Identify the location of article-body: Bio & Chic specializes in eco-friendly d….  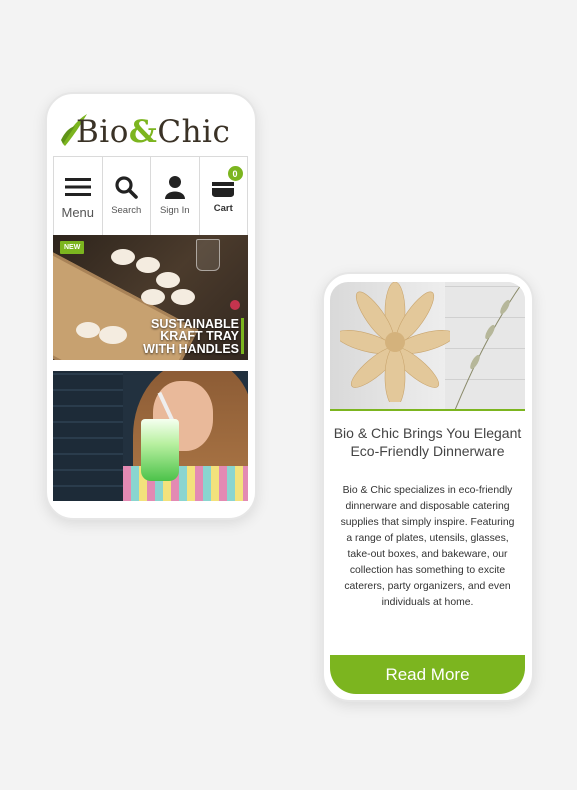
(427, 546).